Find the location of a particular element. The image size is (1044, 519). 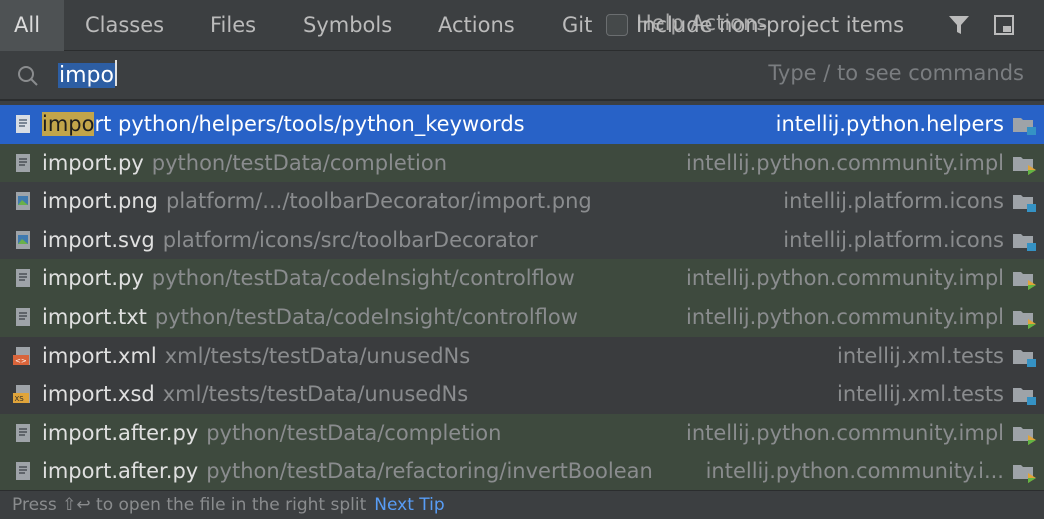

tab-label: Classes is located at coordinates (125, 25).